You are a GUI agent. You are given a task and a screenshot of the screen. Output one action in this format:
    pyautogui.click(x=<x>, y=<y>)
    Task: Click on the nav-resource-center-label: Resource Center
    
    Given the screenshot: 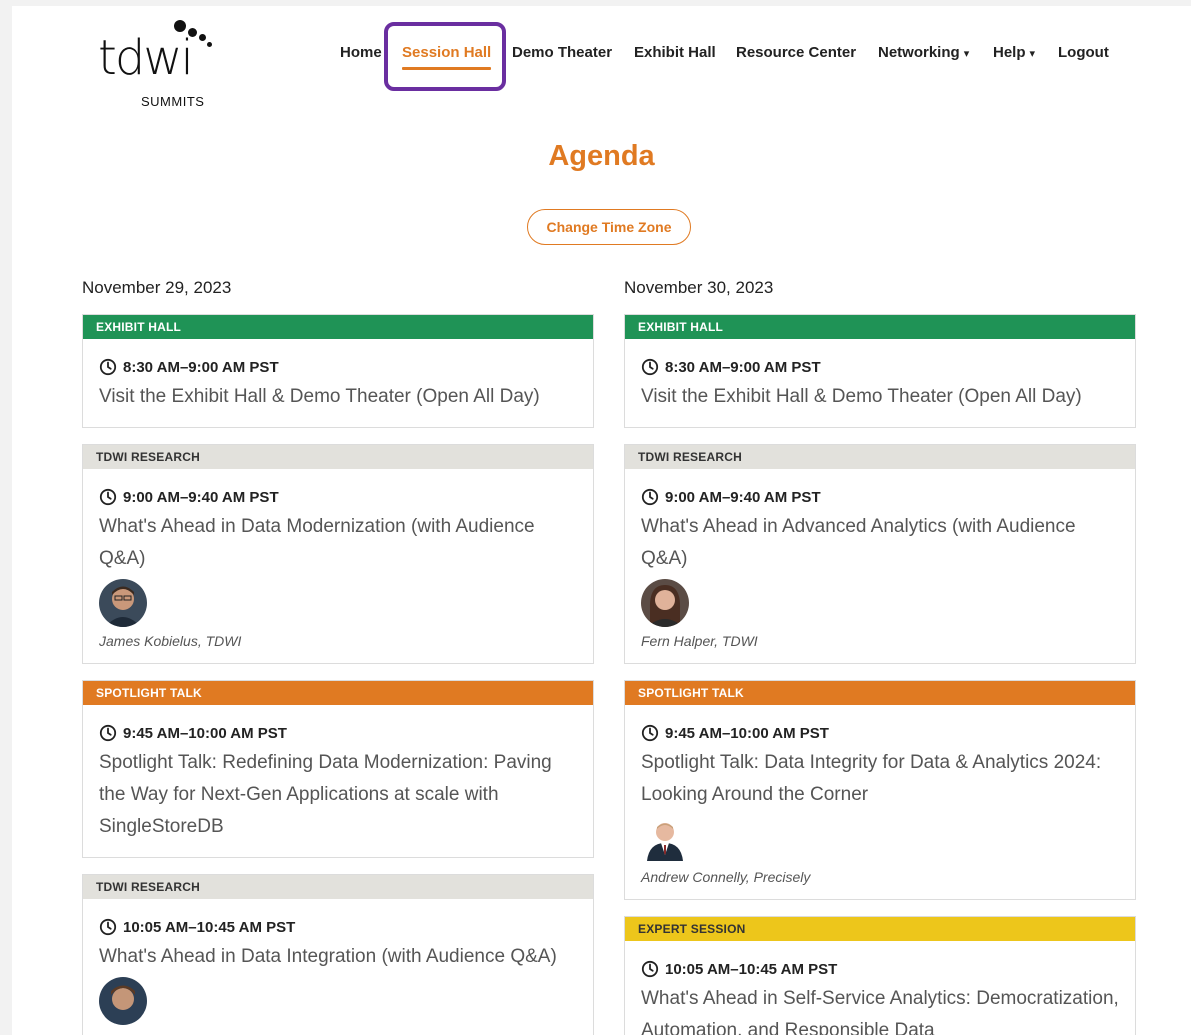 What is the action you would take?
    pyautogui.click(x=796, y=52)
    